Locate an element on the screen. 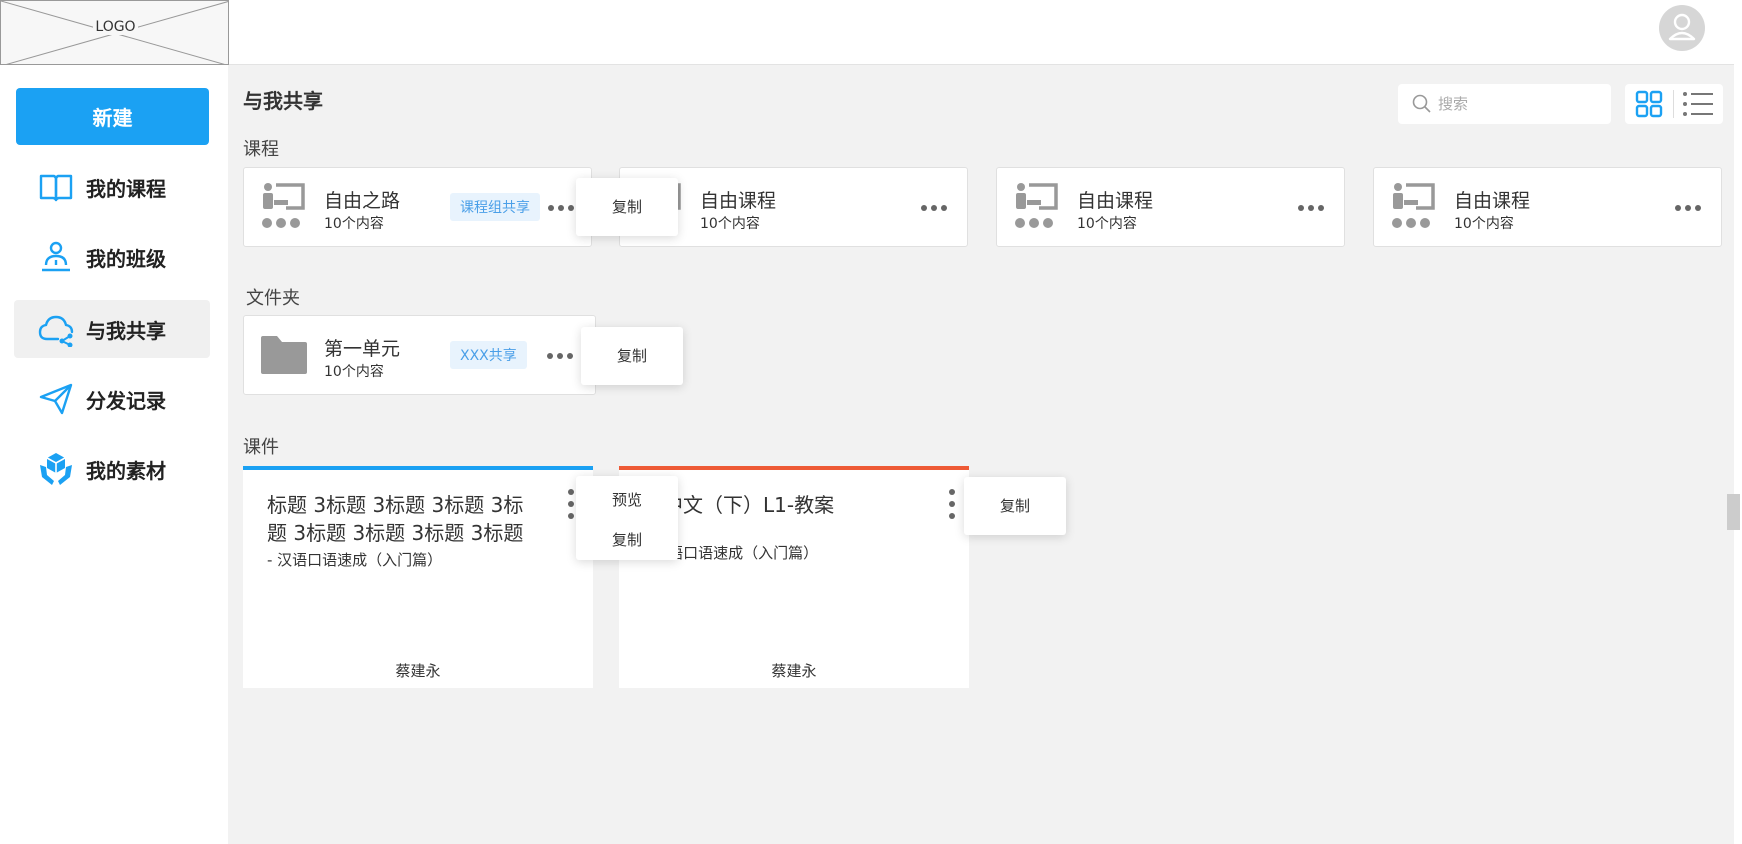 The image size is (1742, 844). user-icon is located at coordinates (1682, 27).